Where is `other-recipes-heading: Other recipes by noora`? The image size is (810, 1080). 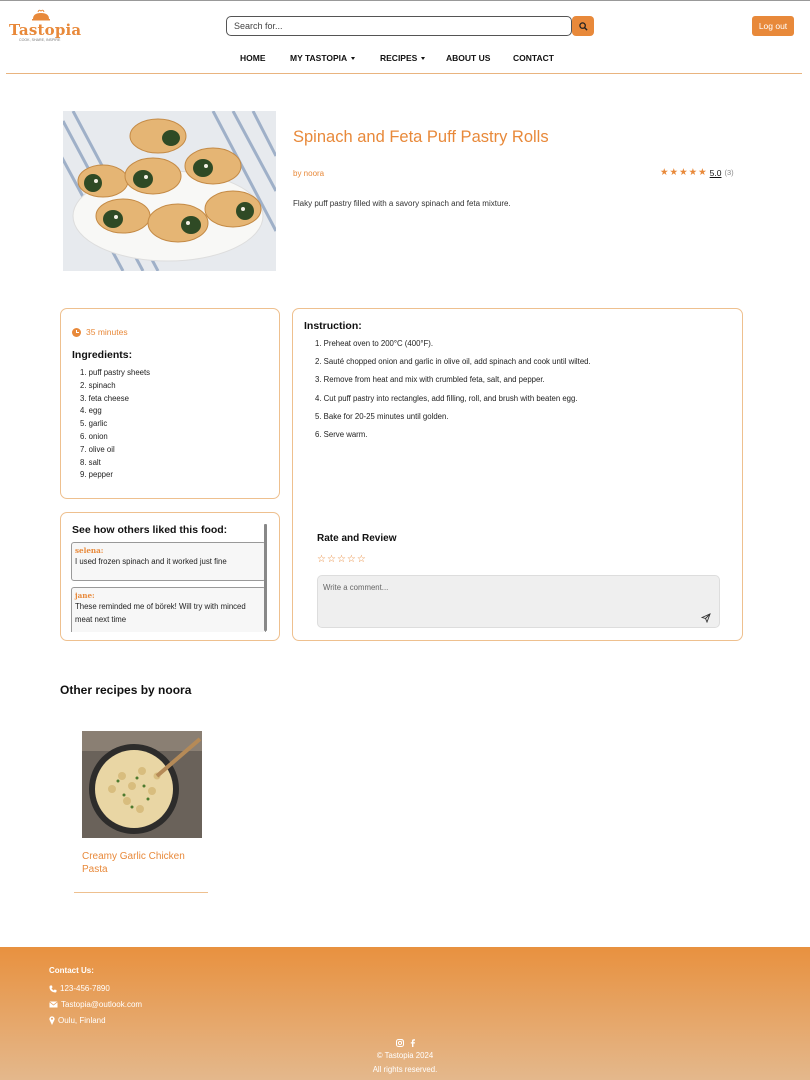 other-recipes-heading: Other recipes by noora is located at coordinates (126, 690).